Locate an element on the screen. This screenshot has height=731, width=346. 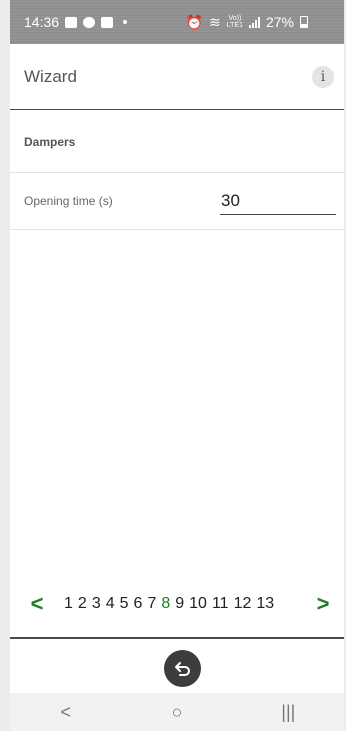
app-header: Wizard i is located at coordinates (177, 77).